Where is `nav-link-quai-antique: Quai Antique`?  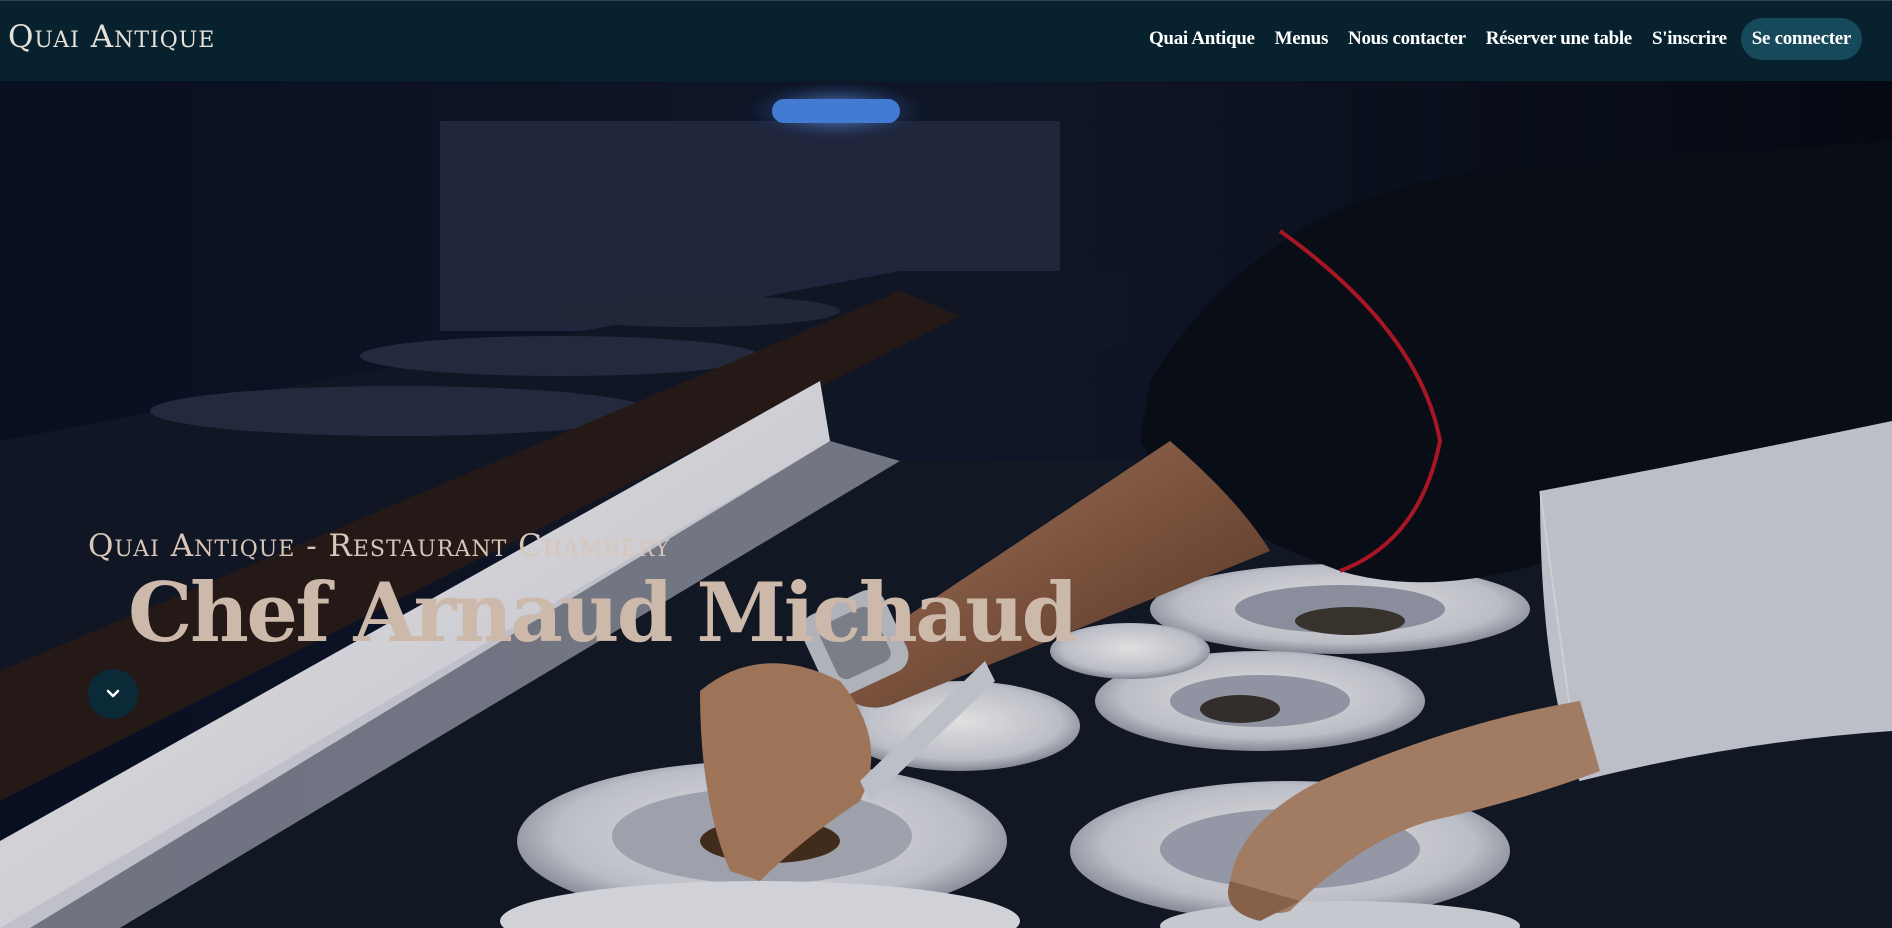 nav-link-quai-antique: Quai Antique is located at coordinates (1202, 39).